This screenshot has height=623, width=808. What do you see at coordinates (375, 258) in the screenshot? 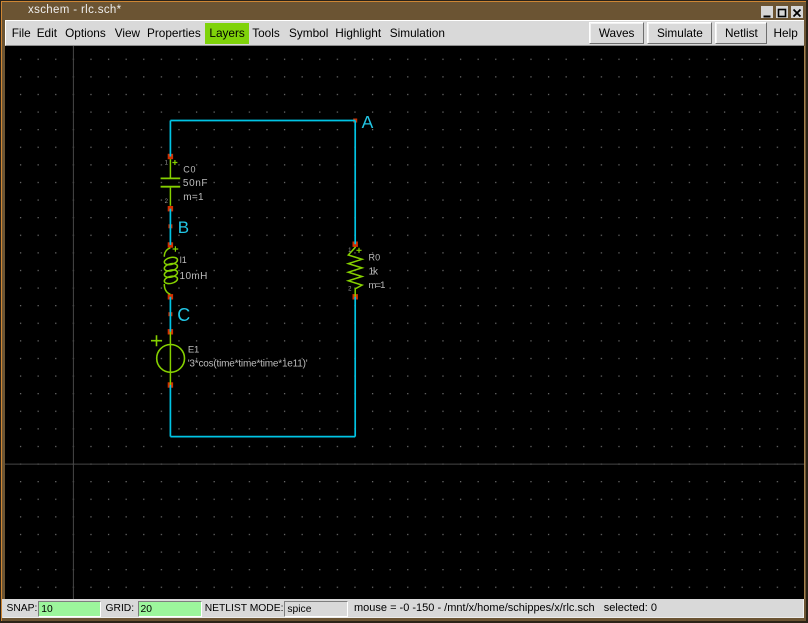
I see `svg-text: R0` at bounding box center [375, 258].